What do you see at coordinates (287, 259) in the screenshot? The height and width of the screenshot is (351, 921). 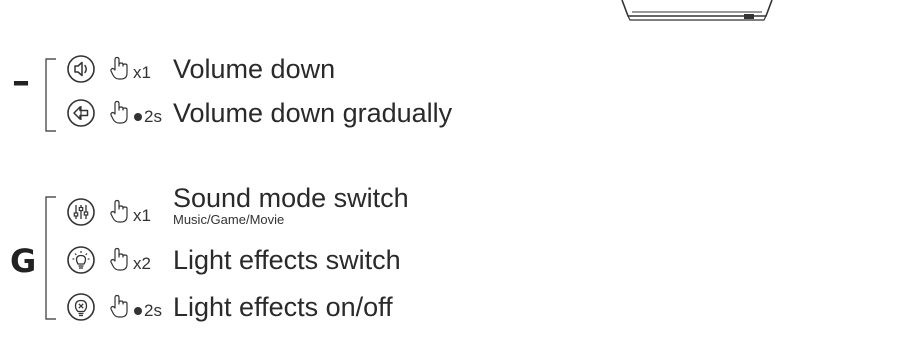 I see `function-label: Light effects switch` at bounding box center [287, 259].